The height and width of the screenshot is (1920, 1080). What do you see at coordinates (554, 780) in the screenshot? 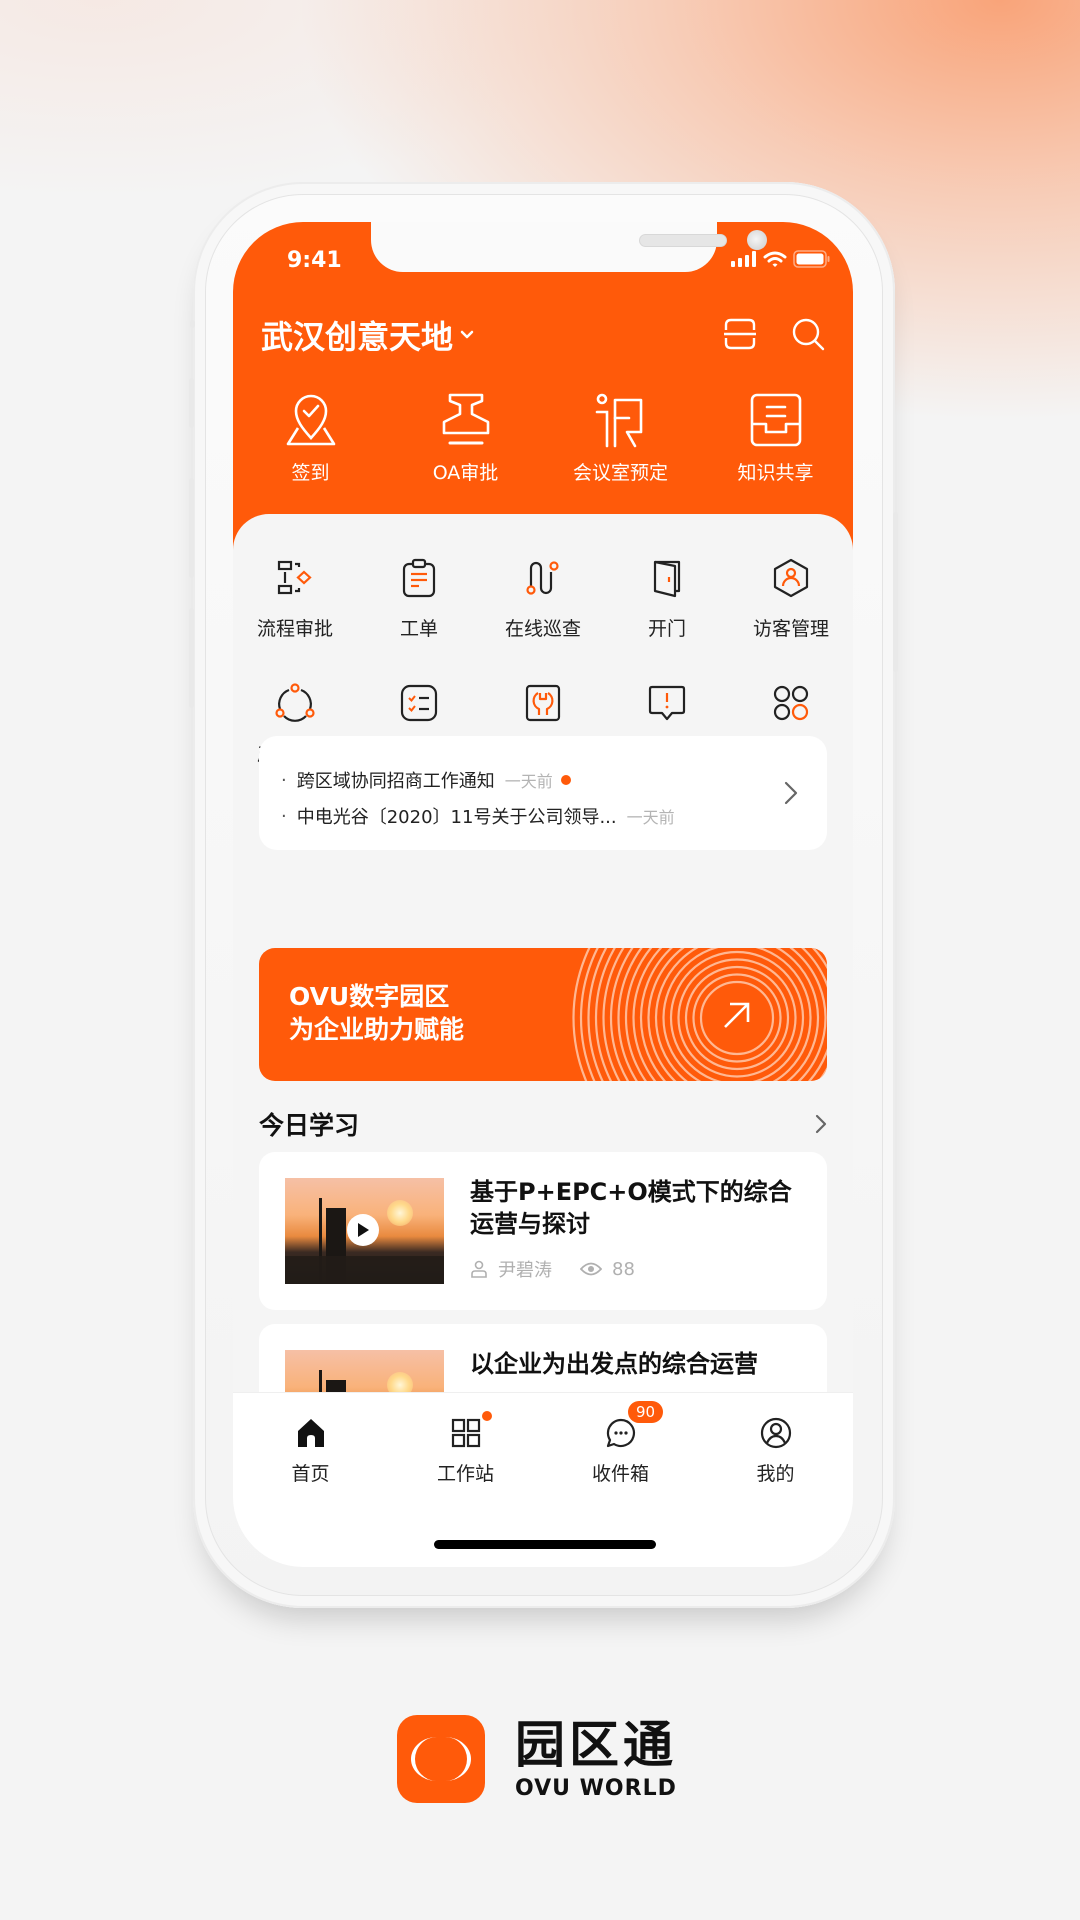
I see `notice-item: · 跨区域协同招商工作通知 一天前` at bounding box center [554, 780].